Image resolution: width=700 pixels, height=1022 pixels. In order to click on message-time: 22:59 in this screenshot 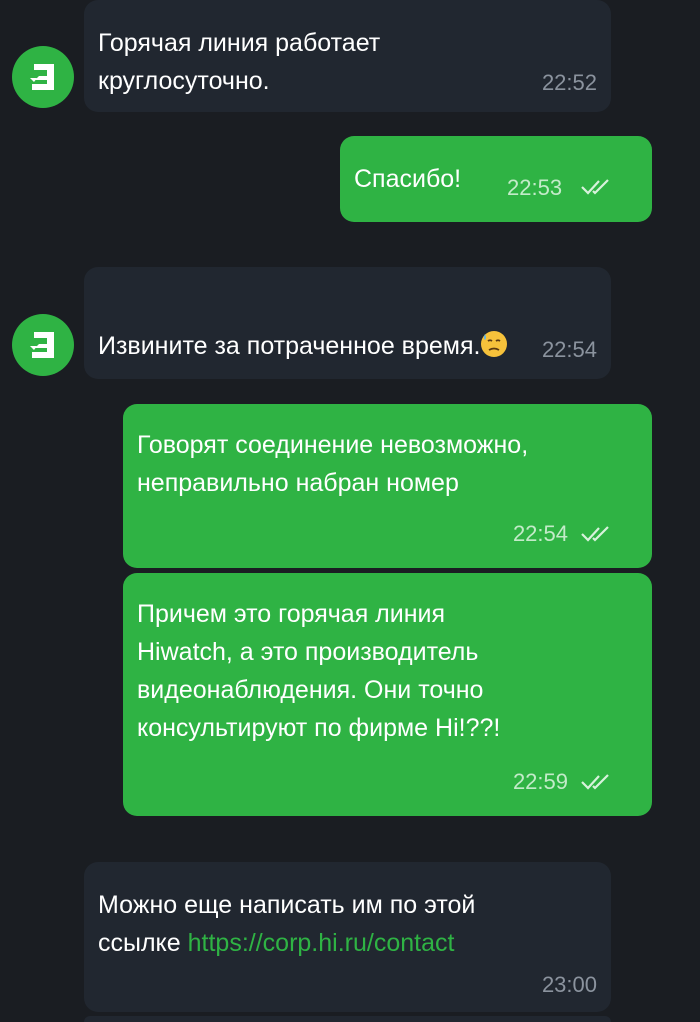, I will do `click(540, 781)`.